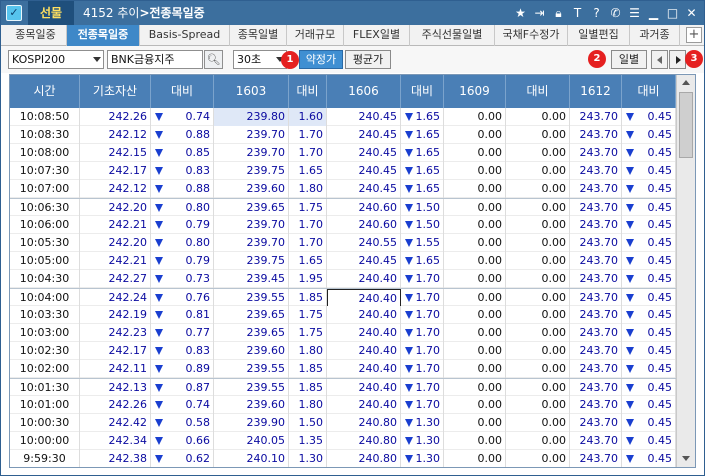 The height and width of the screenshot is (476, 705). What do you see at coordinates (599, 35) in the screenshot?
I see `tab-daily-edit: 일별편집` at bounding box center [599, 35].